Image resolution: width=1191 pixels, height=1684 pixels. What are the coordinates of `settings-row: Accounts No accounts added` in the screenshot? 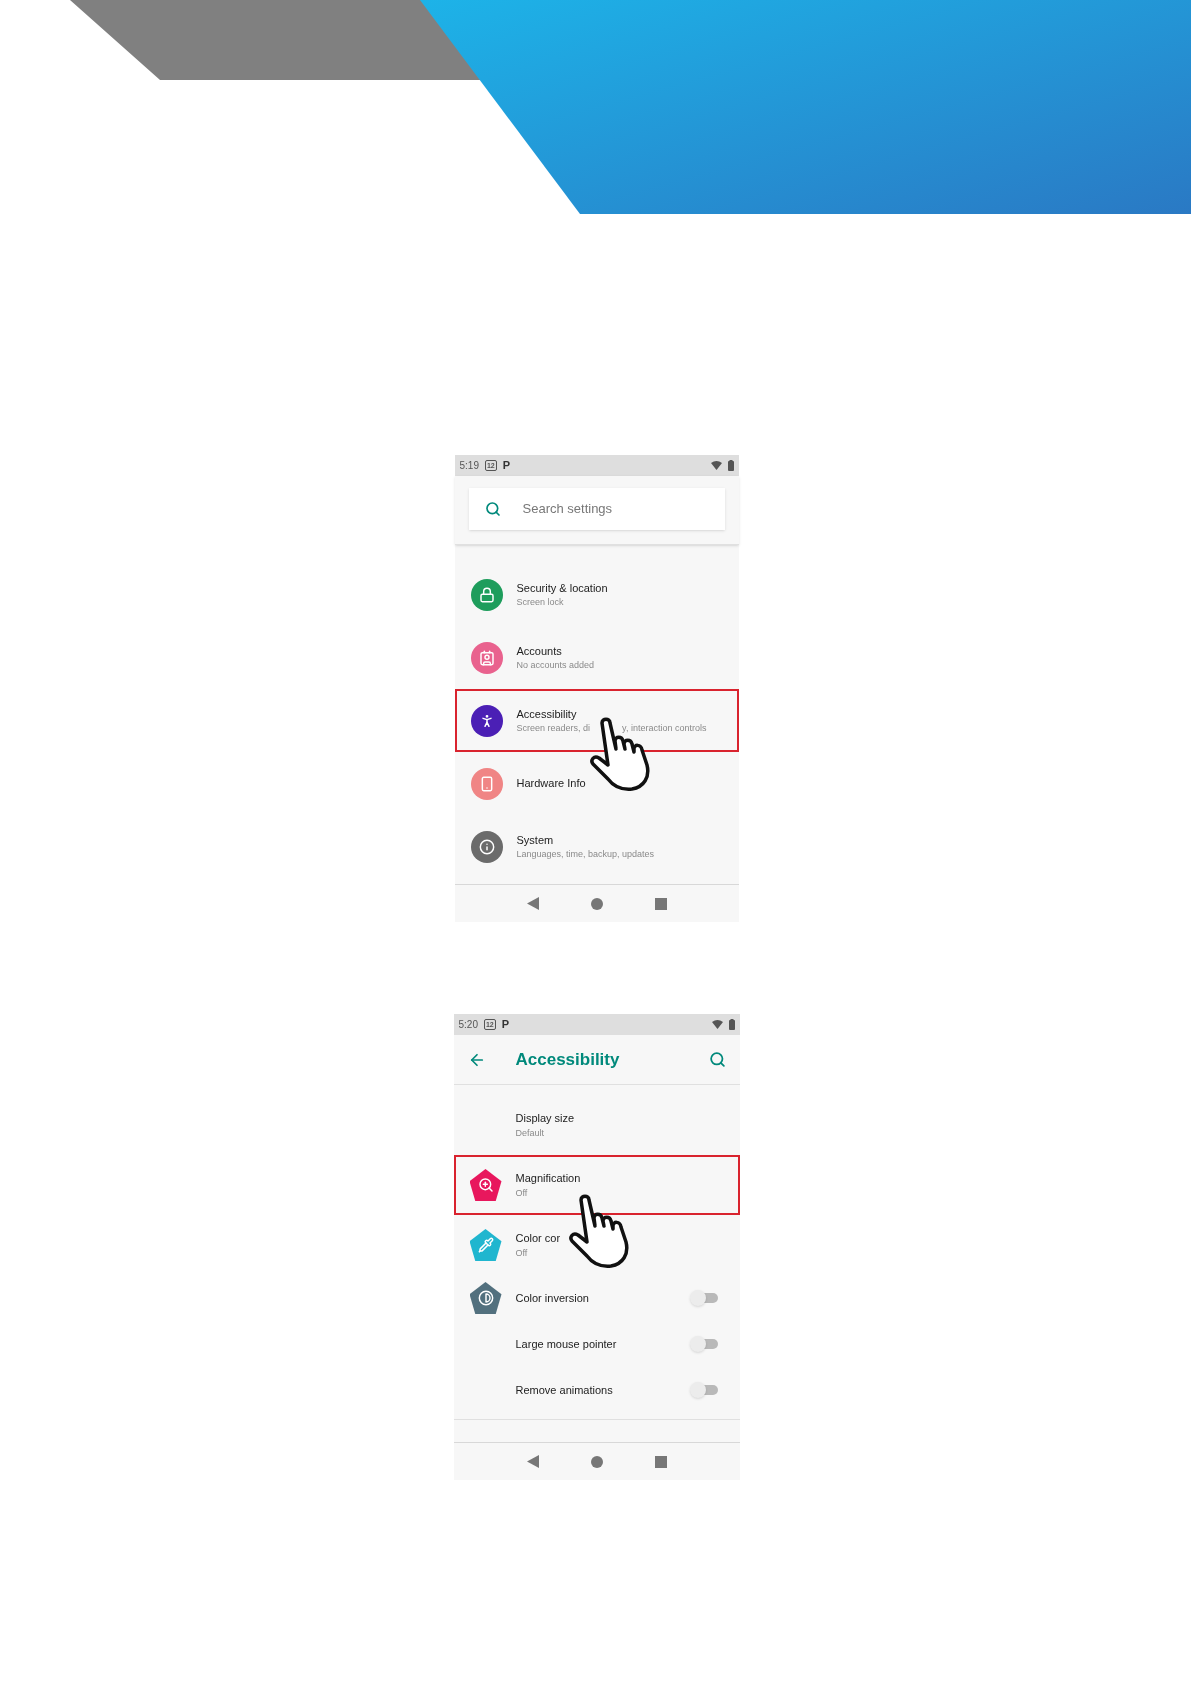 It's located at (596, 657).